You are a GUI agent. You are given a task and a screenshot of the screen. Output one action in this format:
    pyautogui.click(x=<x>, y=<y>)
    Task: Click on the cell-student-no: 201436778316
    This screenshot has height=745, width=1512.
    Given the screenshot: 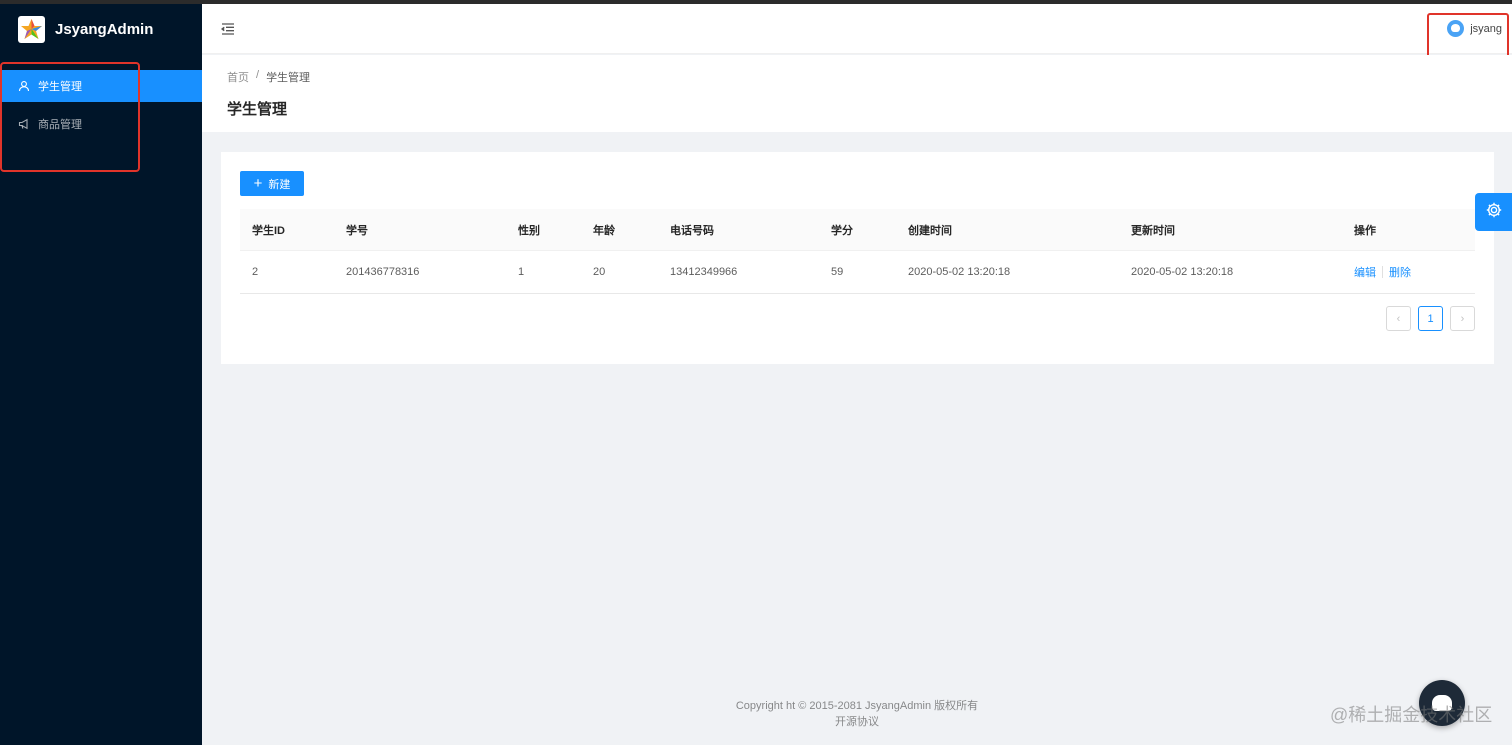 What is the action you would take?
    pyautogui.click(x=383, y=272)
    